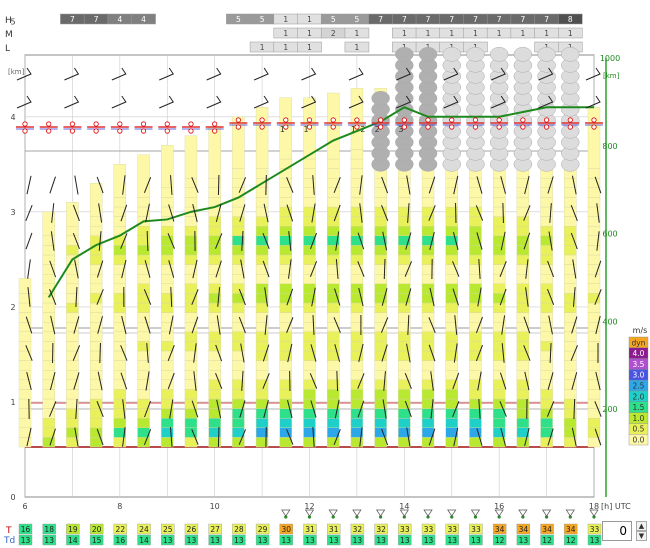 This screenshot has width=650, height=548. I want to click on legend-label: 3.0, so click(639, 375).